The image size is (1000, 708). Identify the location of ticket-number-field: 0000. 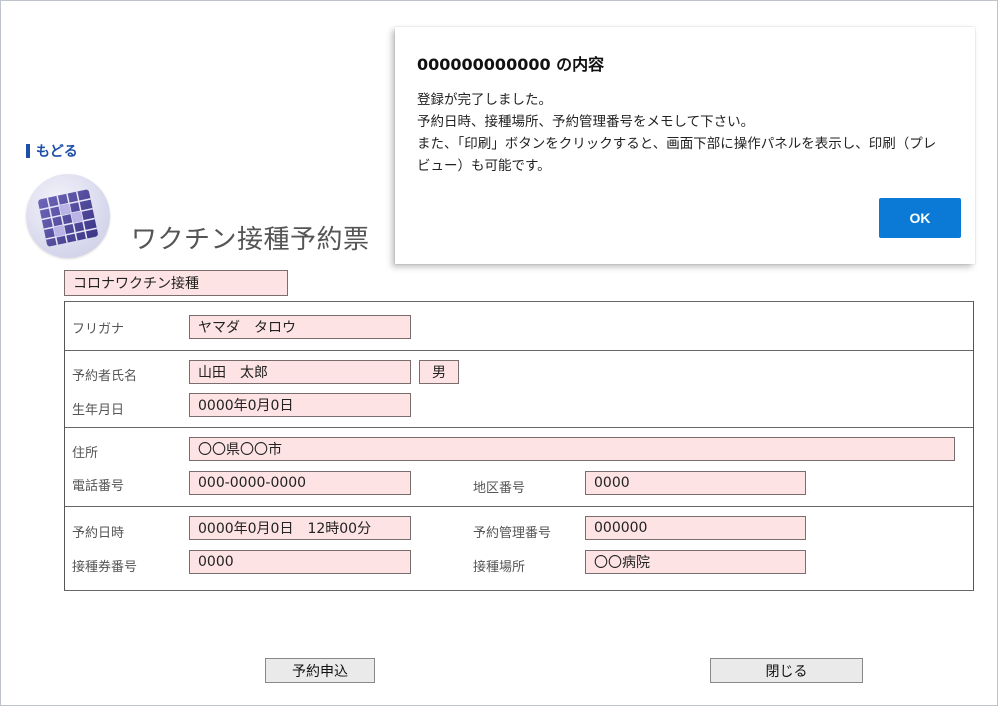
(300, 562).